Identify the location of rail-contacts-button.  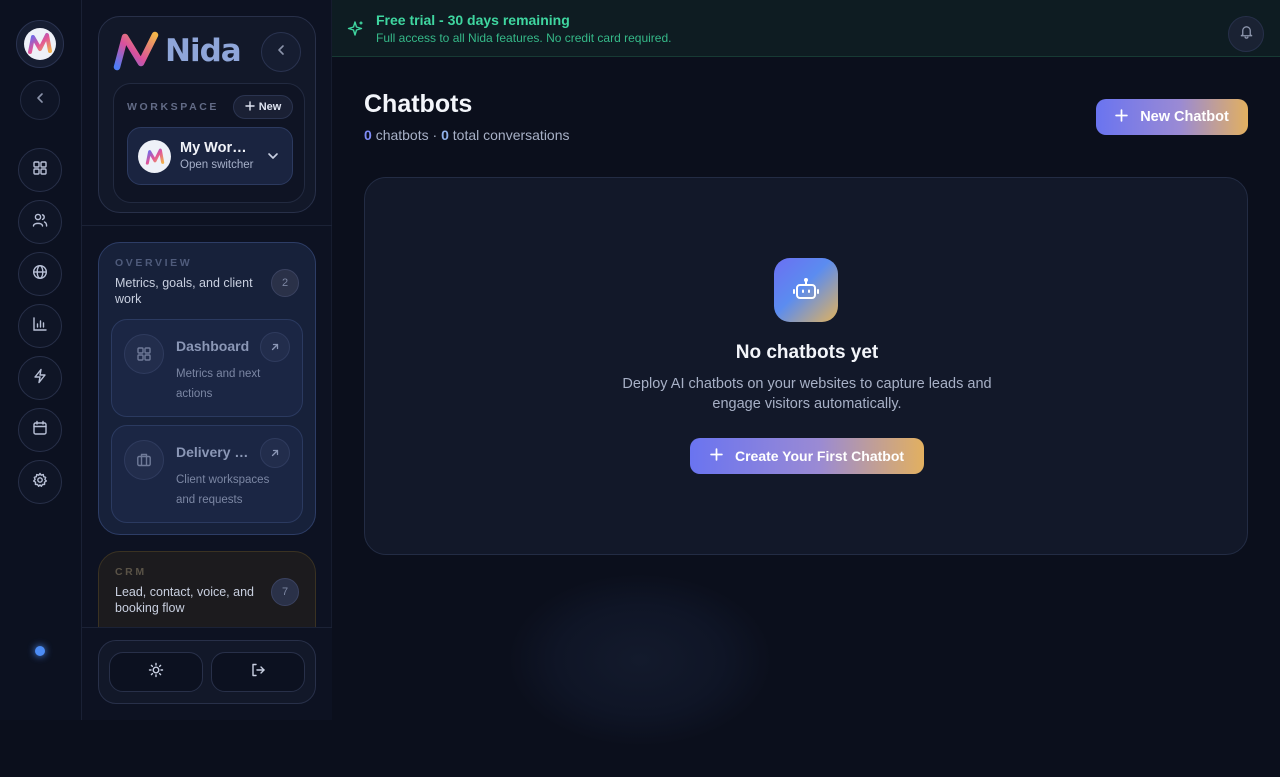
(40, 222).